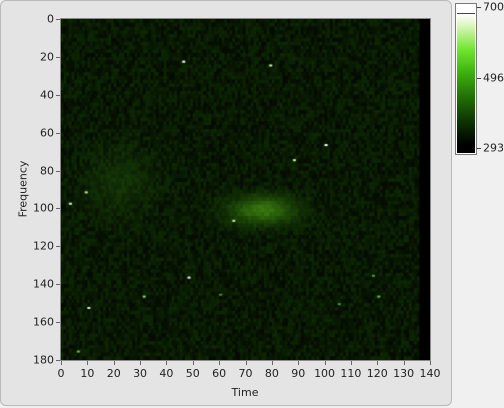  I want to click on y-tick-label: 60, so click(47, 133).